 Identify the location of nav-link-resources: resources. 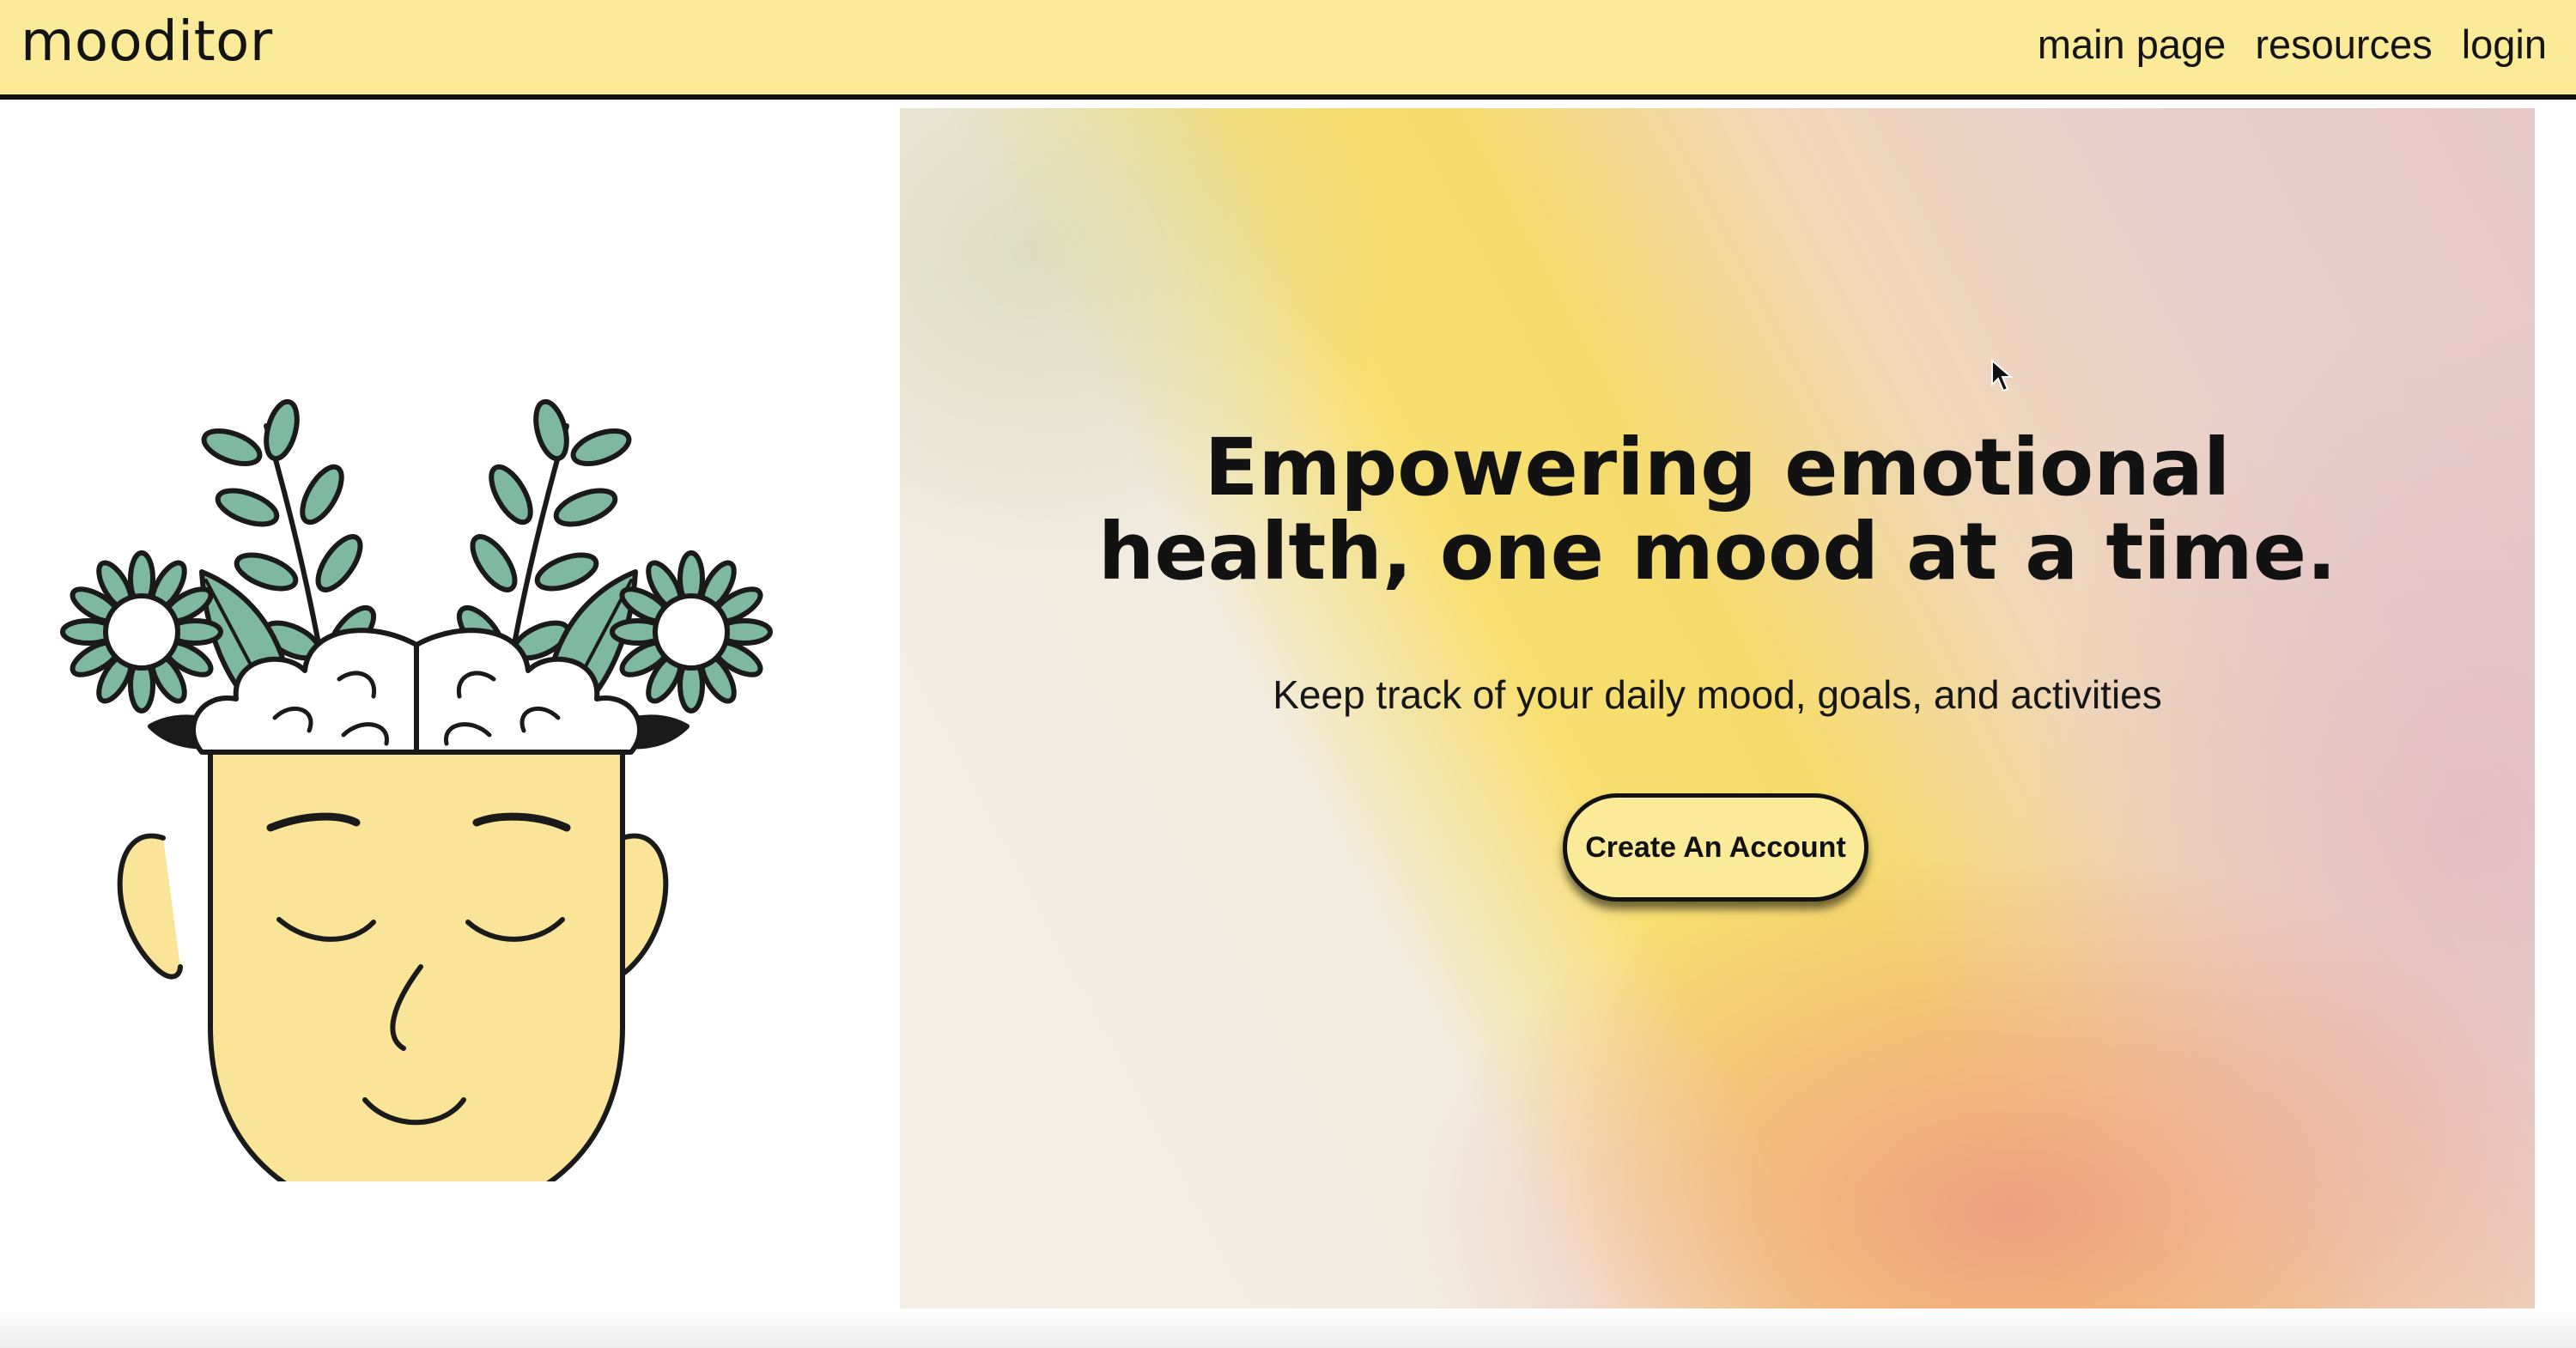
(2343, 45).